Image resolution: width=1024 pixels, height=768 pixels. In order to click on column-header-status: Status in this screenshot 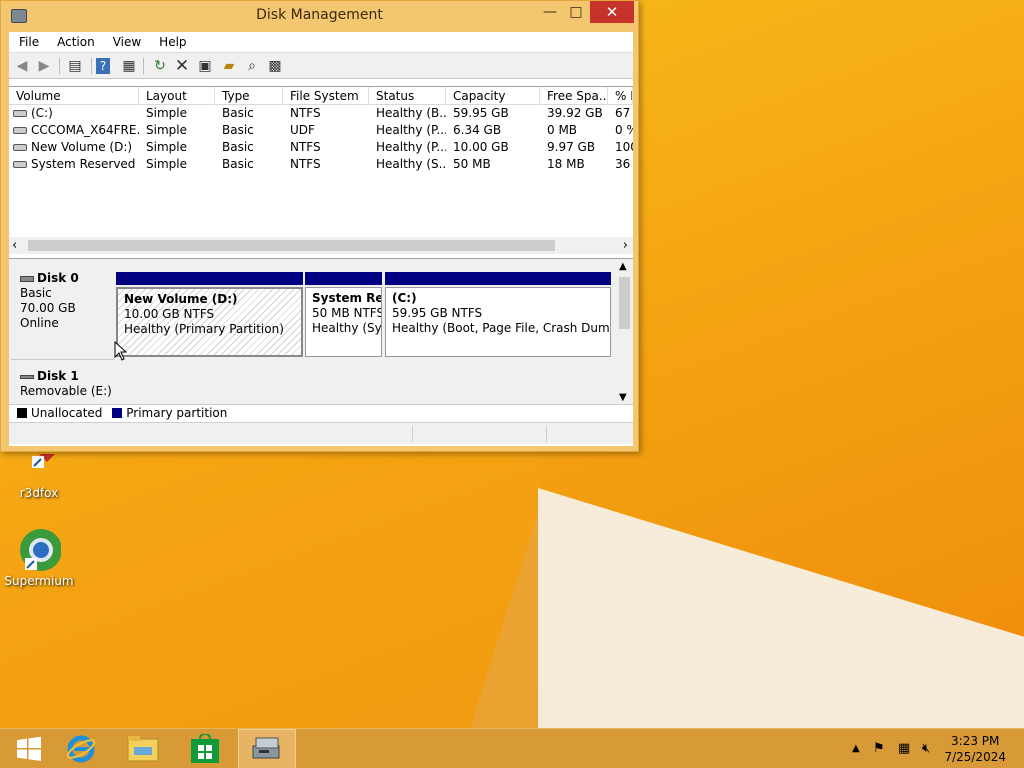, I will do `click(407, 96)`.